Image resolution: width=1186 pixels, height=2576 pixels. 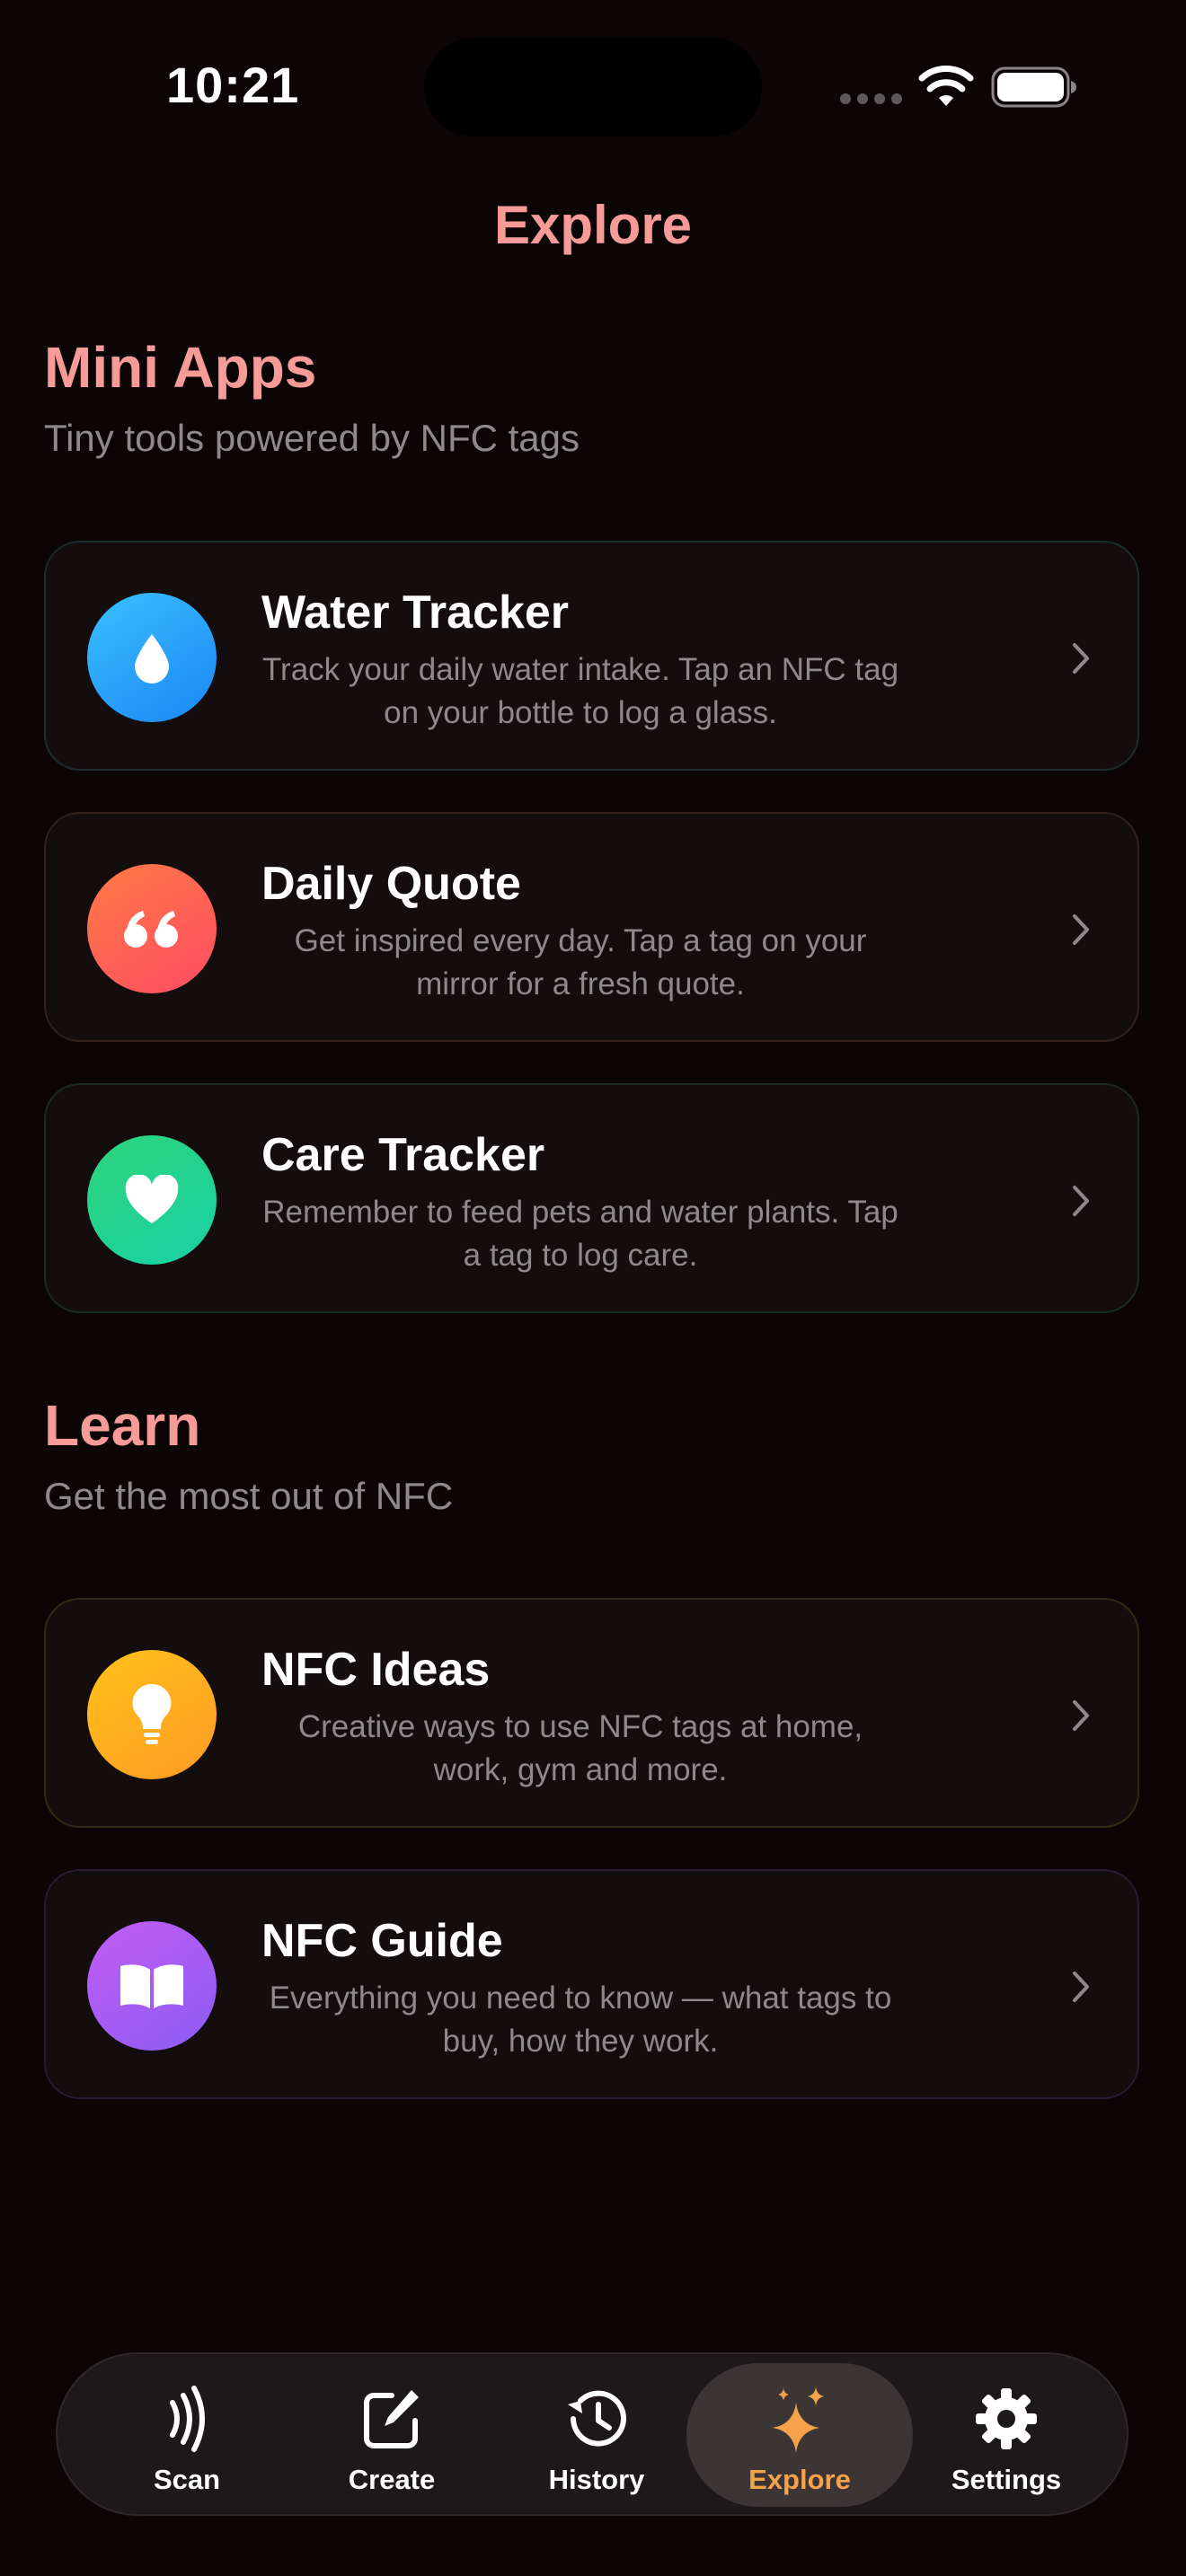 I want to click on tab-explore-label: Explore, so click(x=799, y=2479).